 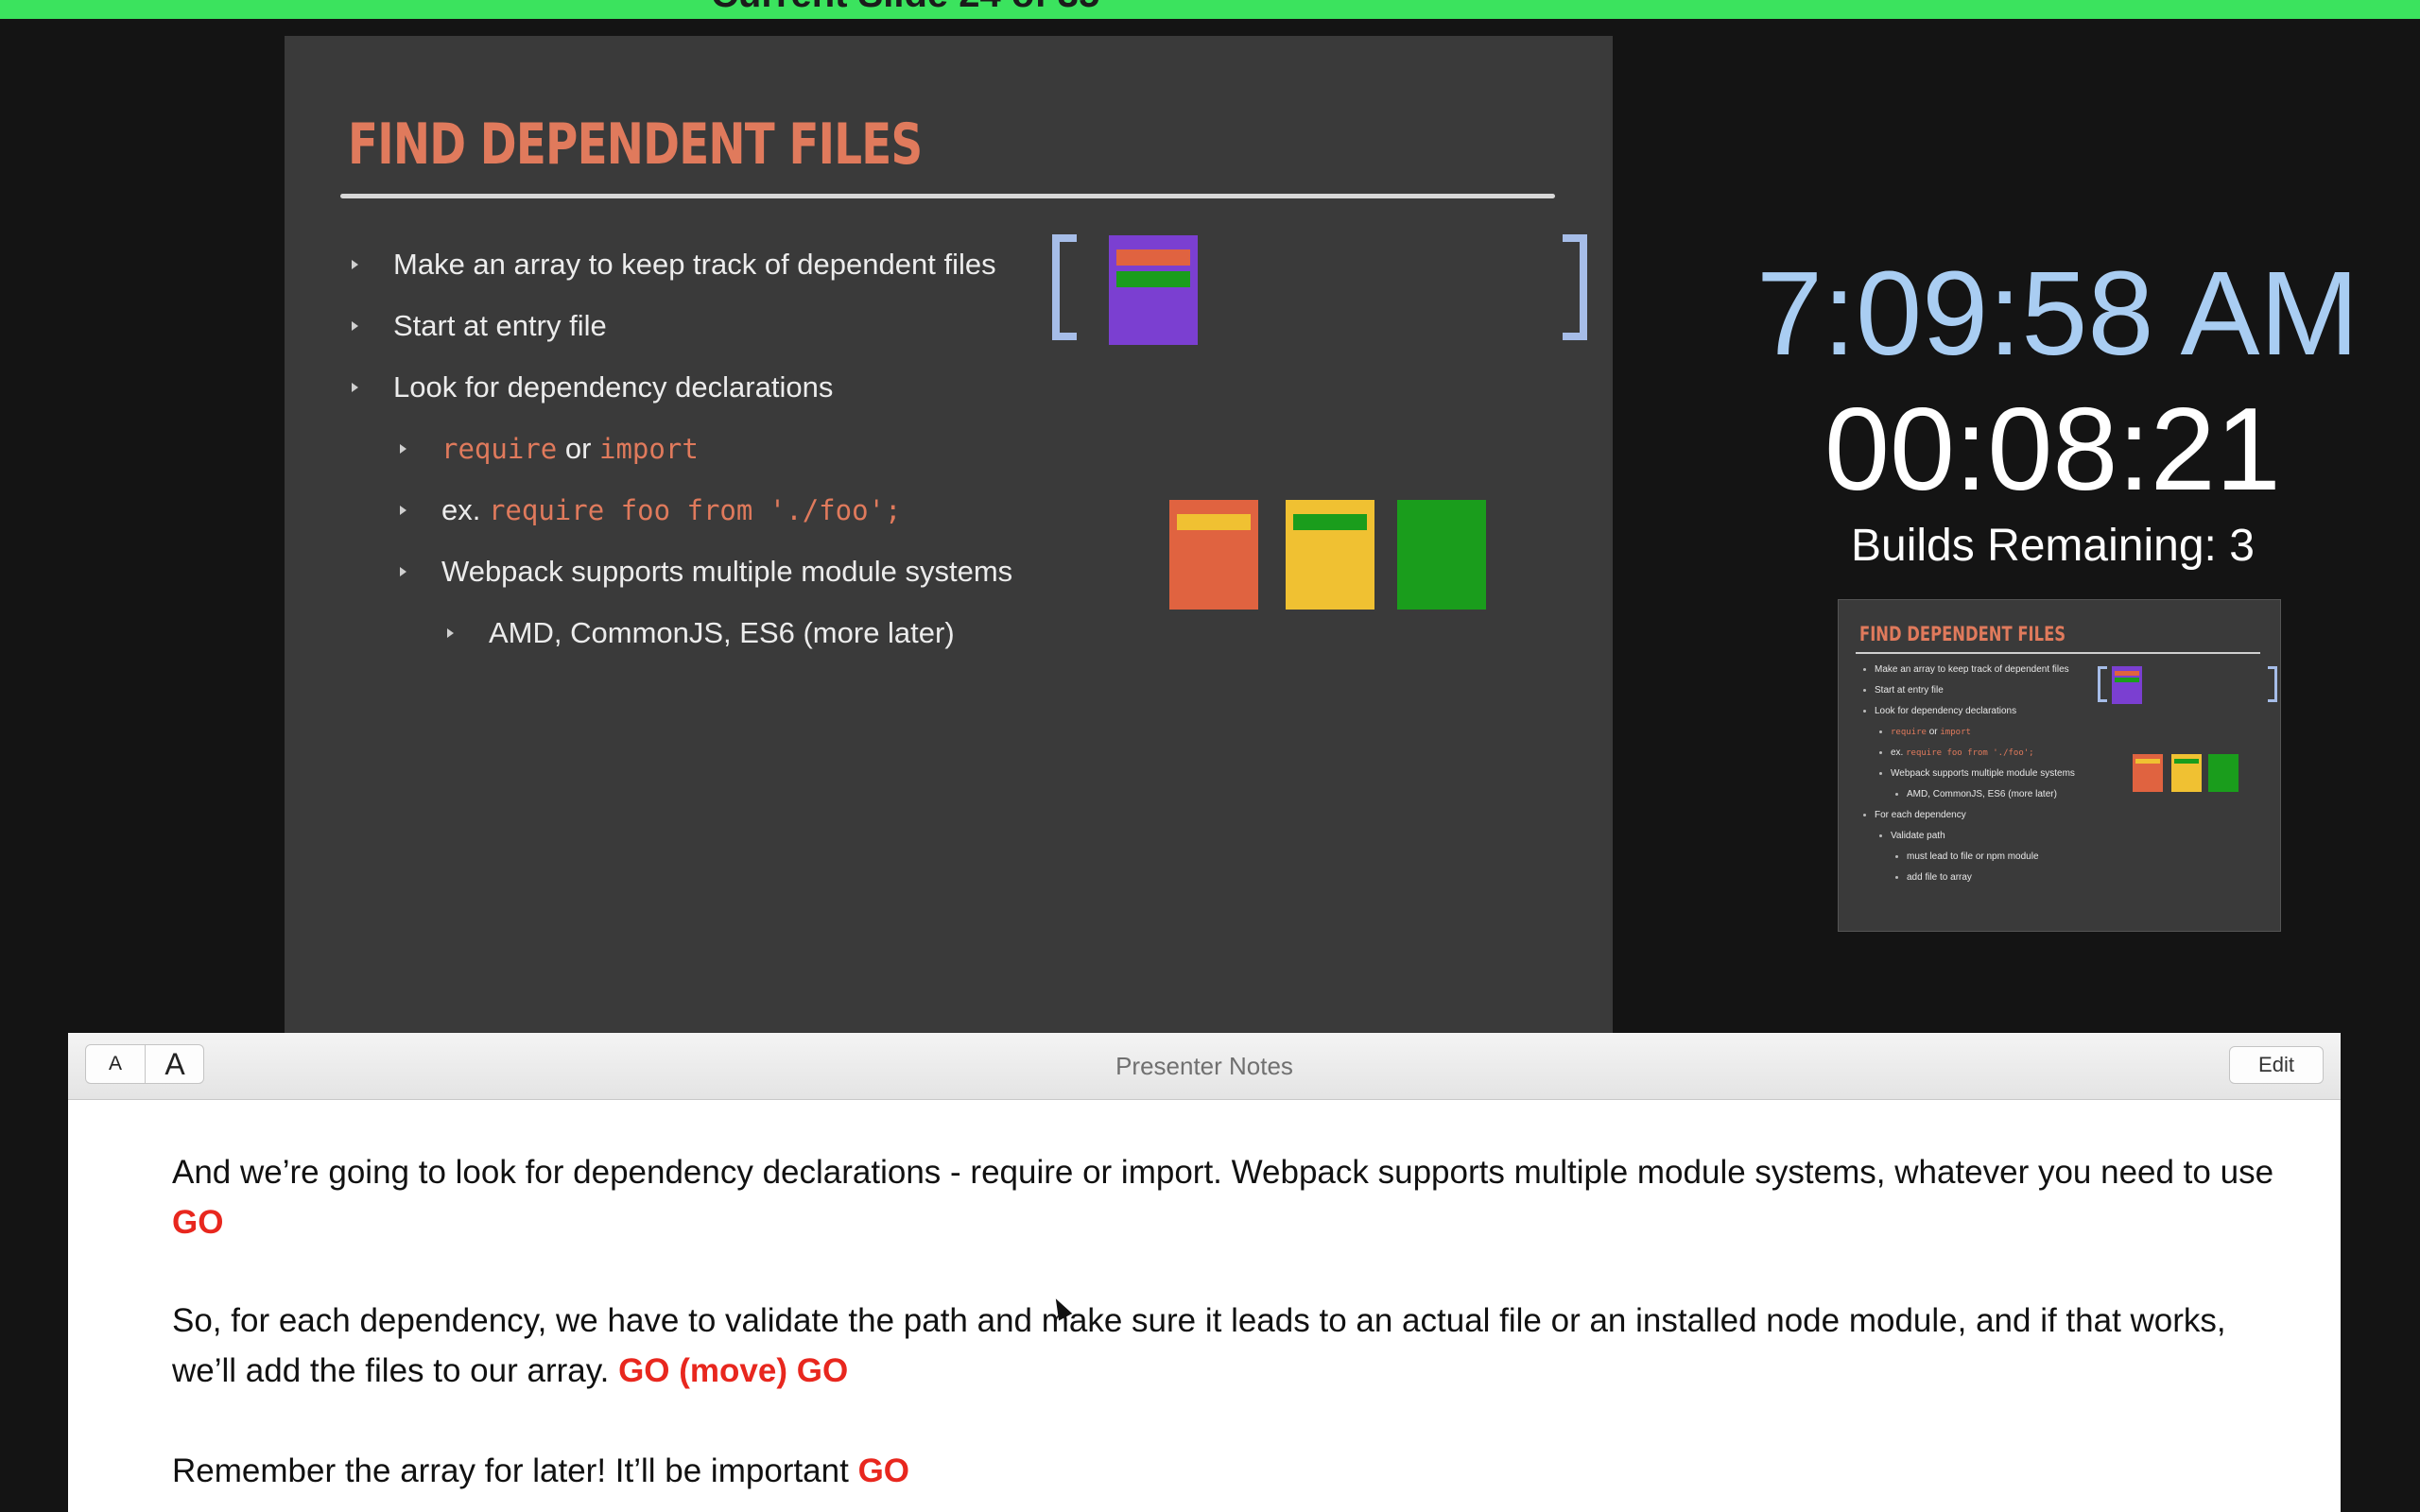 What do you see at coordinates (695, 510) in the screenshot?
I see `code-example: require foo from './foo';` at bounding box center [695, 510].